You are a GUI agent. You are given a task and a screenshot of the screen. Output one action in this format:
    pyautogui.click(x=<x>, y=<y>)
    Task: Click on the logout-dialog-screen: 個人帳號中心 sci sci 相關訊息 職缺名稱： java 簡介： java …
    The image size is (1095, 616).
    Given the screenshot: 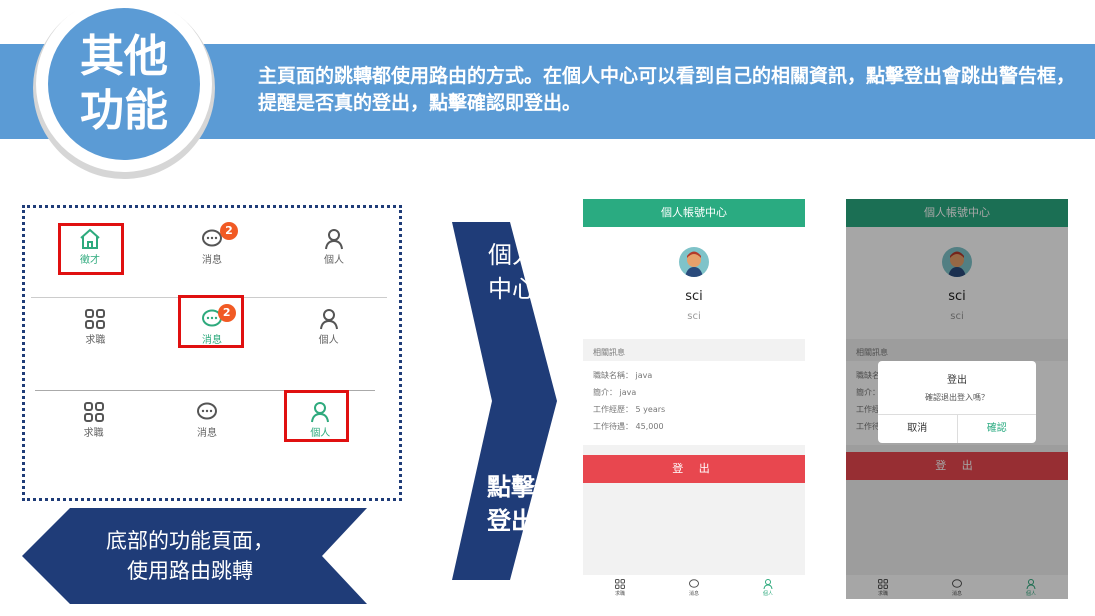 What is the action you would take?
    pyautogui.click(x=957, y=399)
    